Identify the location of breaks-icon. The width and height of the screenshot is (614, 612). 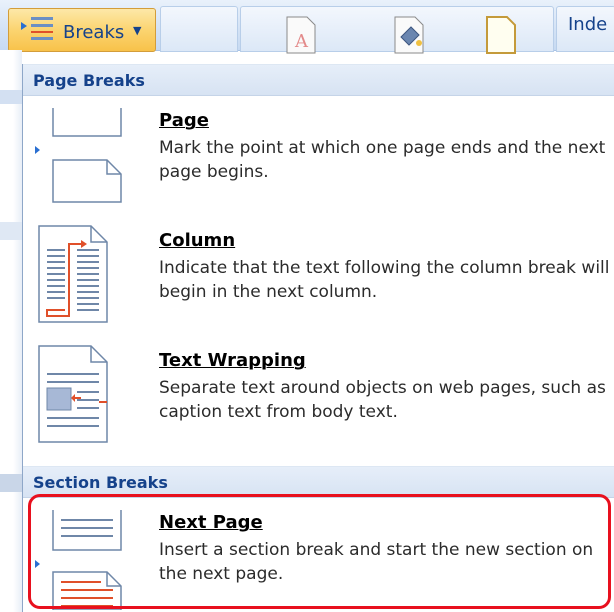
(37, 28).